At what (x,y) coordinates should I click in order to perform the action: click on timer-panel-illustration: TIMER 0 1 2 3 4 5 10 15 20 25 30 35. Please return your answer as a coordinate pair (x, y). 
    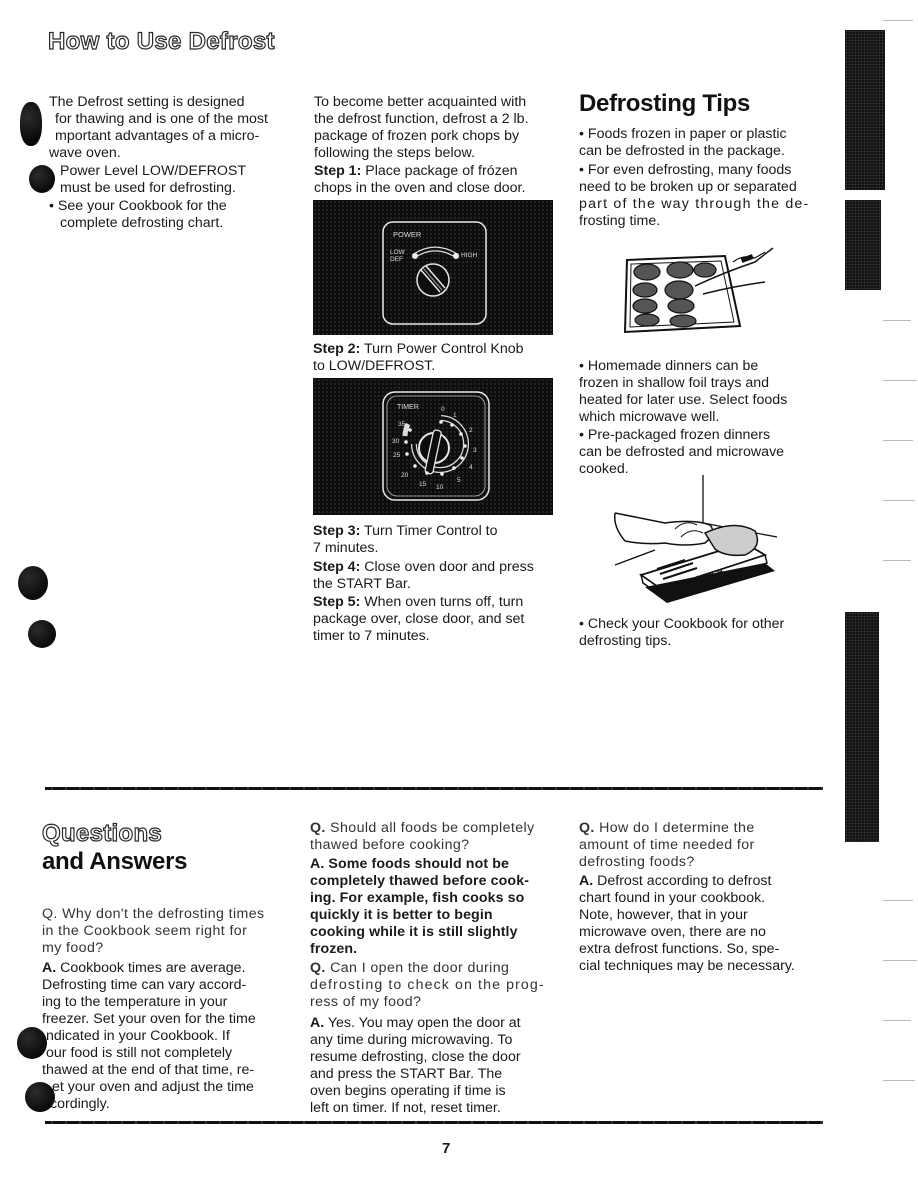
    Looking at the image, I should click on (436, 446).